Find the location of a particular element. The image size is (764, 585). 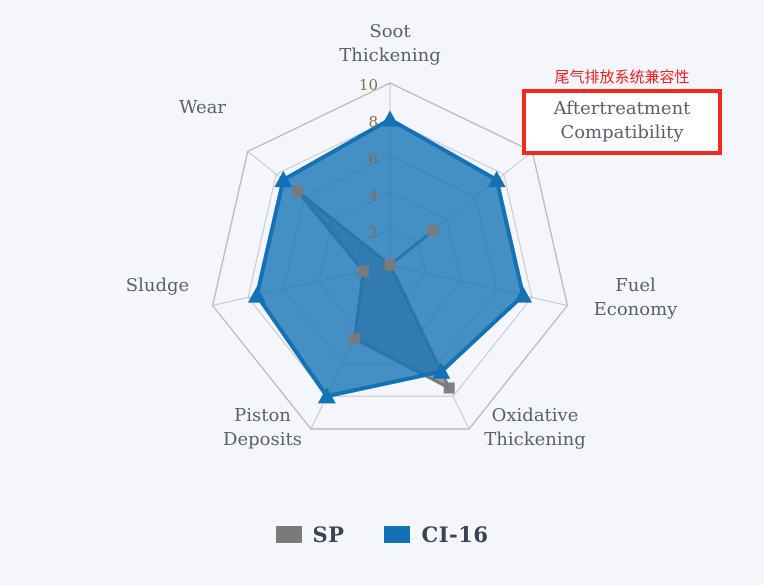

legend-label-sp: SP is located at coordinates (328, 534).